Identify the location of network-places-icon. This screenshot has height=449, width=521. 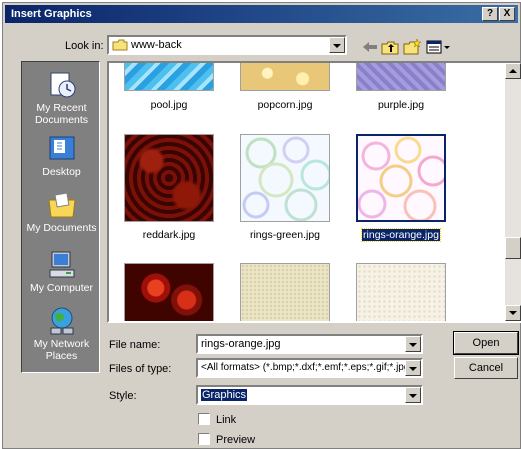
(62, 321).